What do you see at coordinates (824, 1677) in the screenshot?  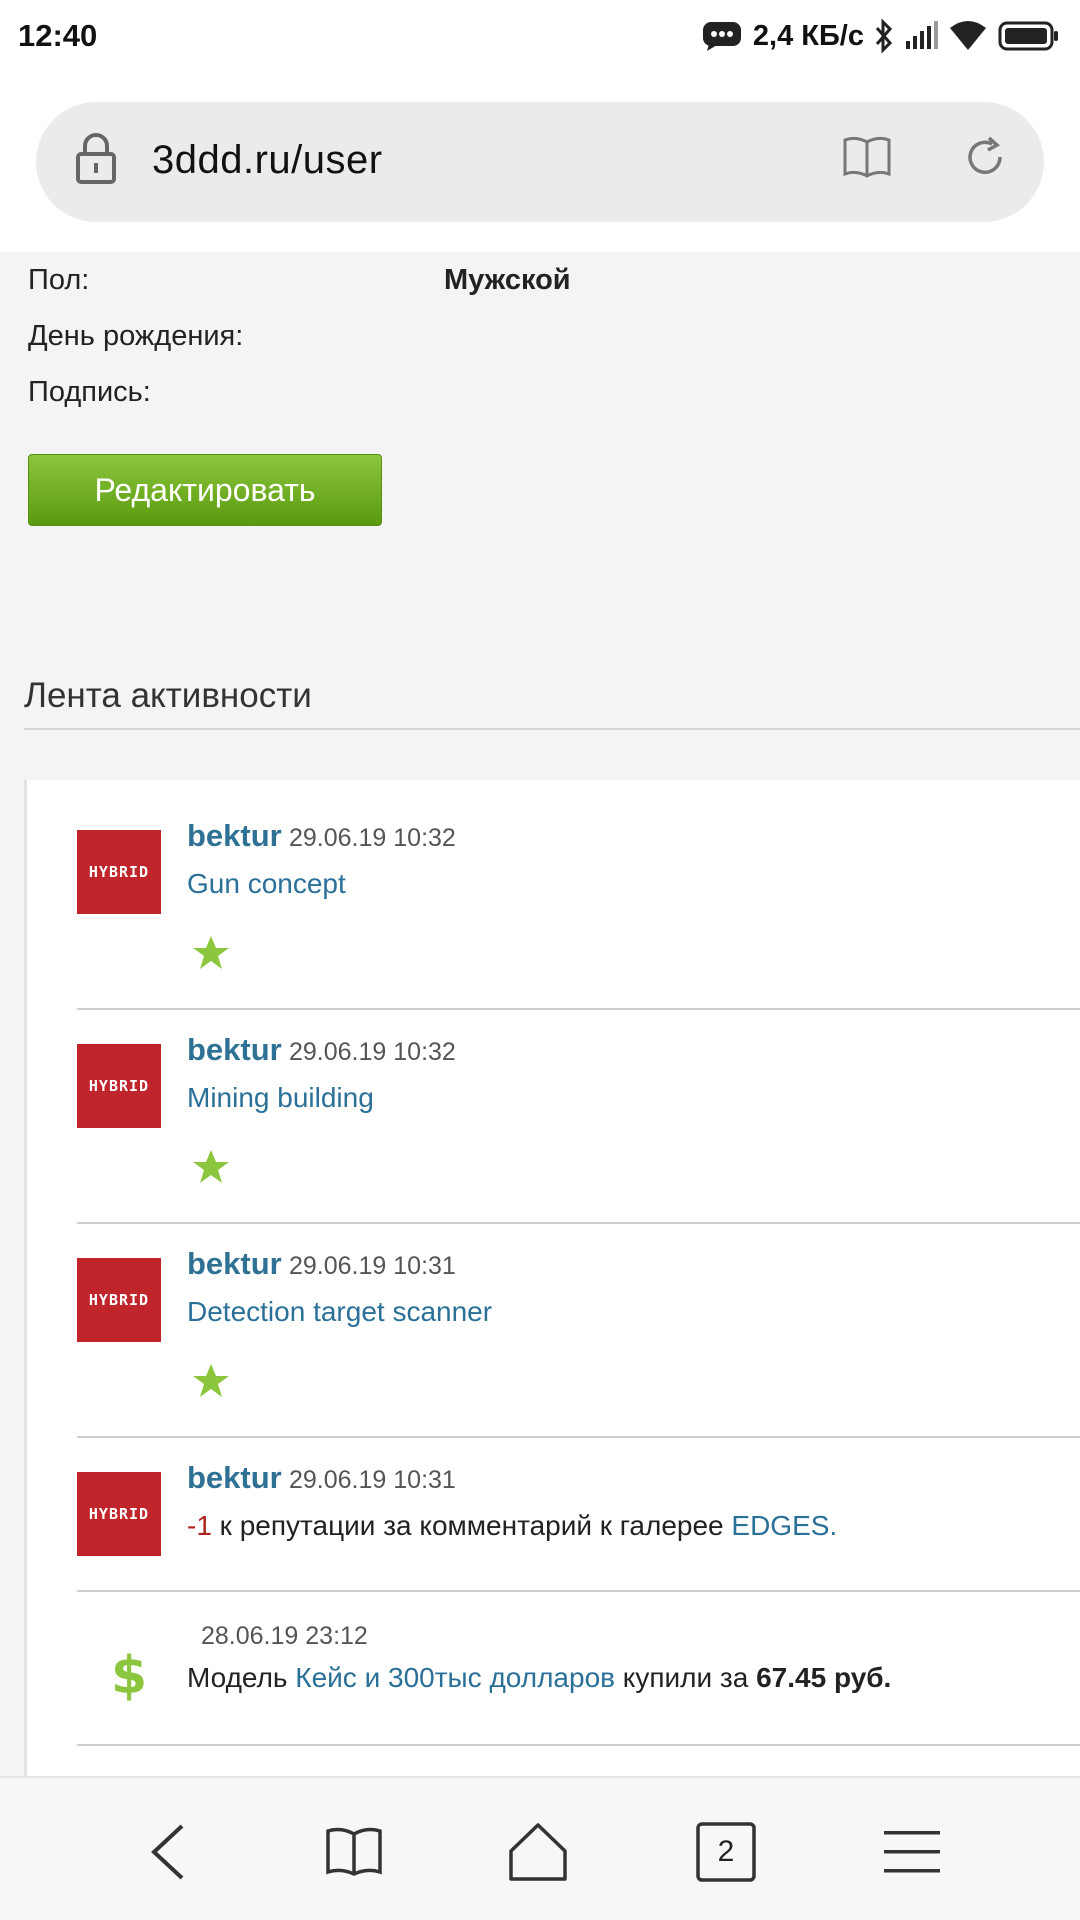 I see `purchase-price: 67.45 руб.` at bounding box center [824, 1677].